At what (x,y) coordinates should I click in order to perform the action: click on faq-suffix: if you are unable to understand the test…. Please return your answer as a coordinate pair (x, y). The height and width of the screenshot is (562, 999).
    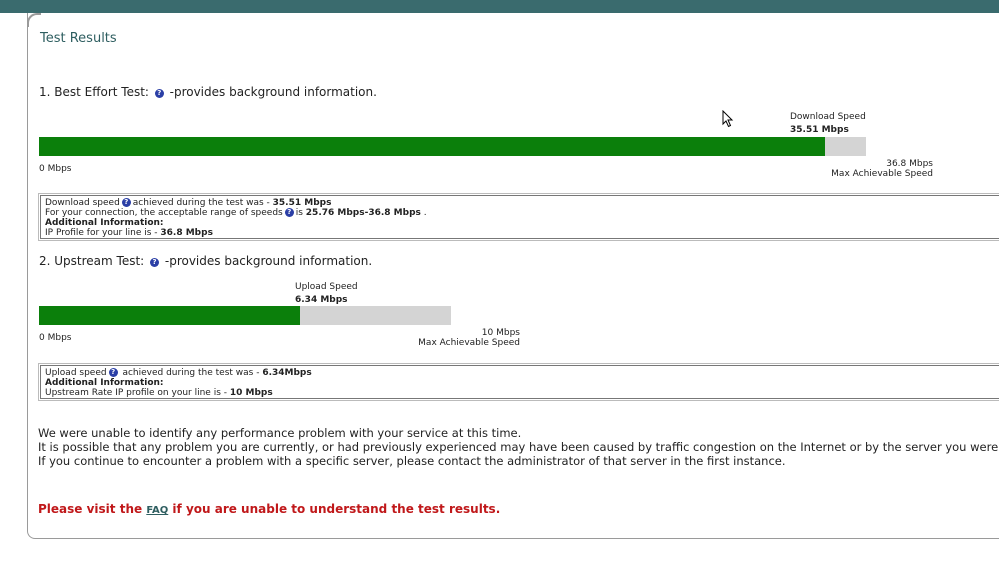
    Looking at the image, I should click on (334, 509).